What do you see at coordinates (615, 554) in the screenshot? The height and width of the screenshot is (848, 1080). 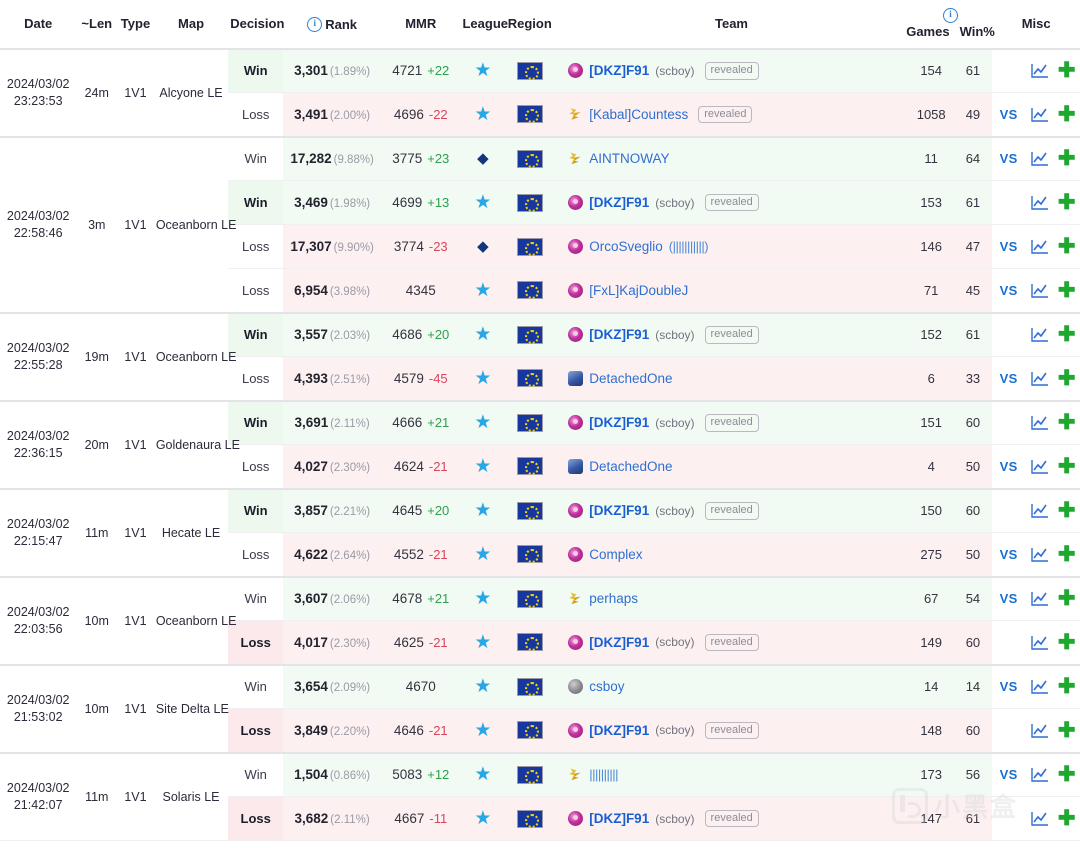 I see `player-name-link: Complex` at bounding box center [615, 554].